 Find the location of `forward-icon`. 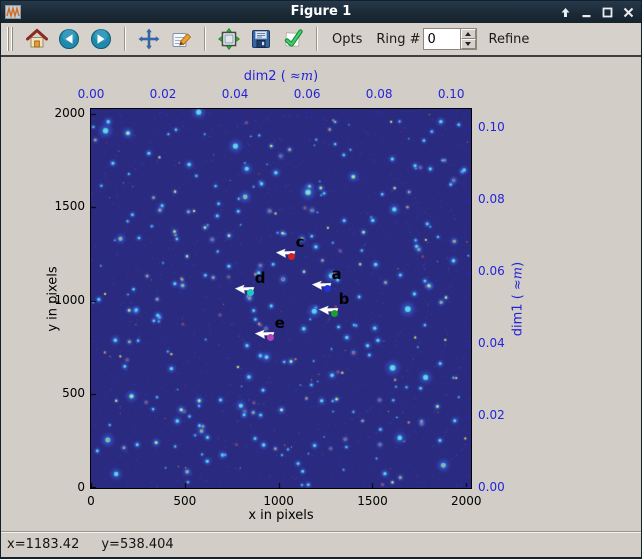

forward-icon is located at coordinates (101, 39).